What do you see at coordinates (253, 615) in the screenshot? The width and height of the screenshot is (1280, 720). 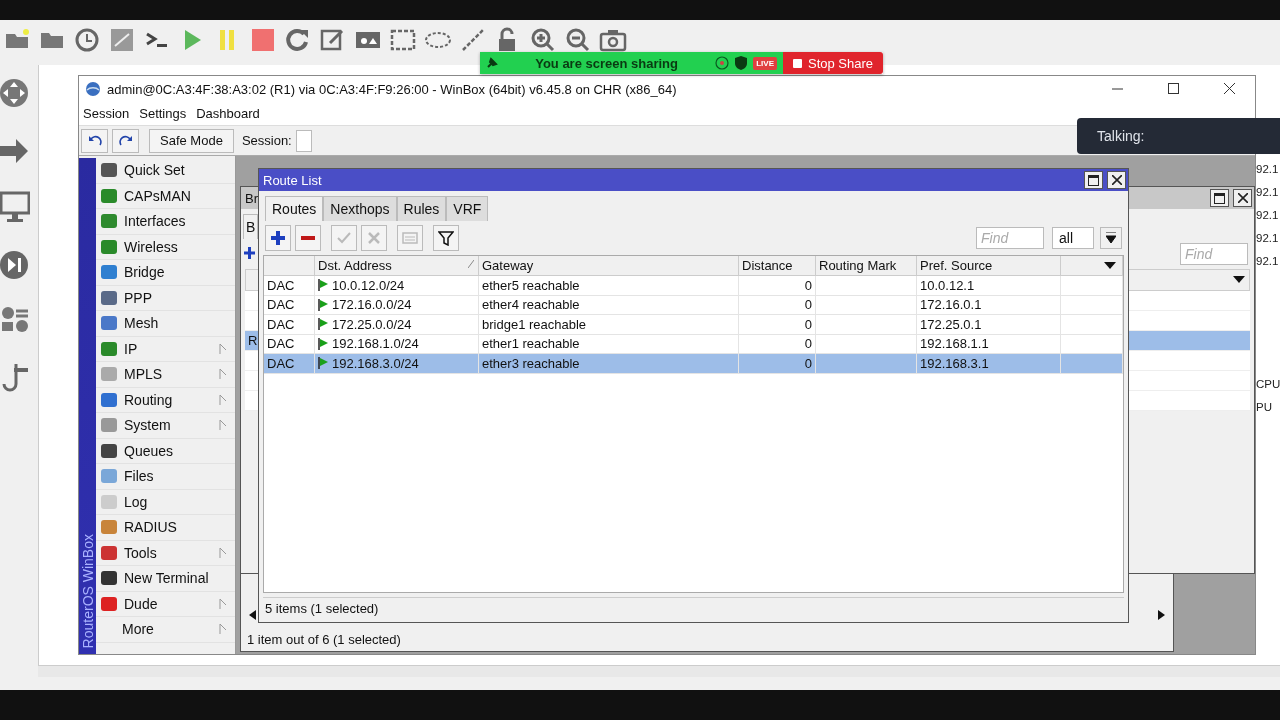 I see `left-arrow-icon` at bounding box center [253, 615].